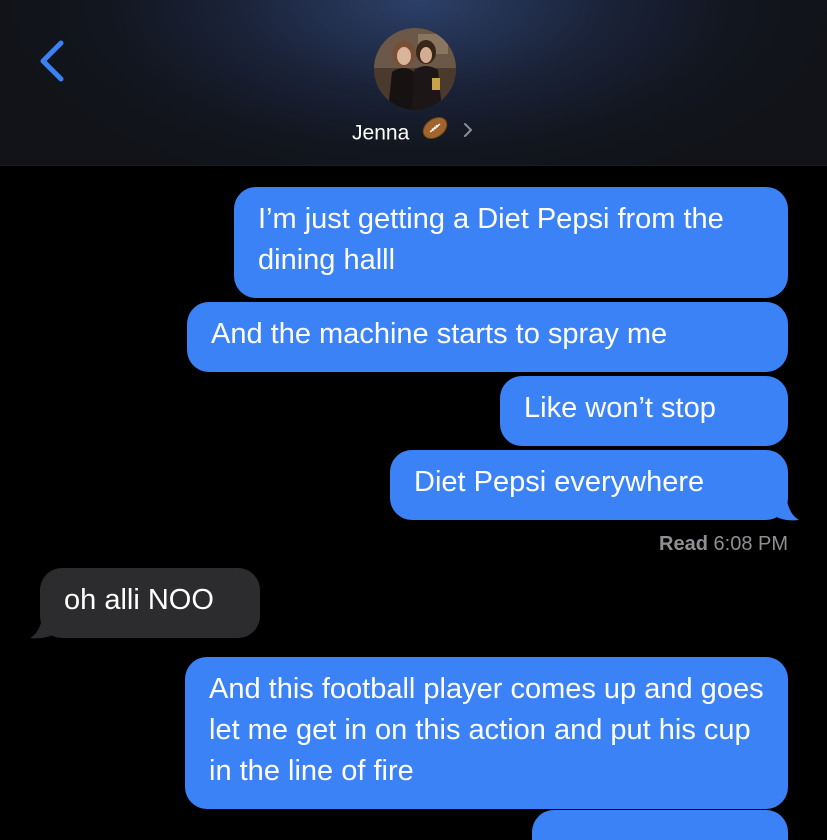  What do you see at coordinates (413, 133) in the screenshot?
I see `contact-name-button: Jenna` at bounding box center [413, 133].